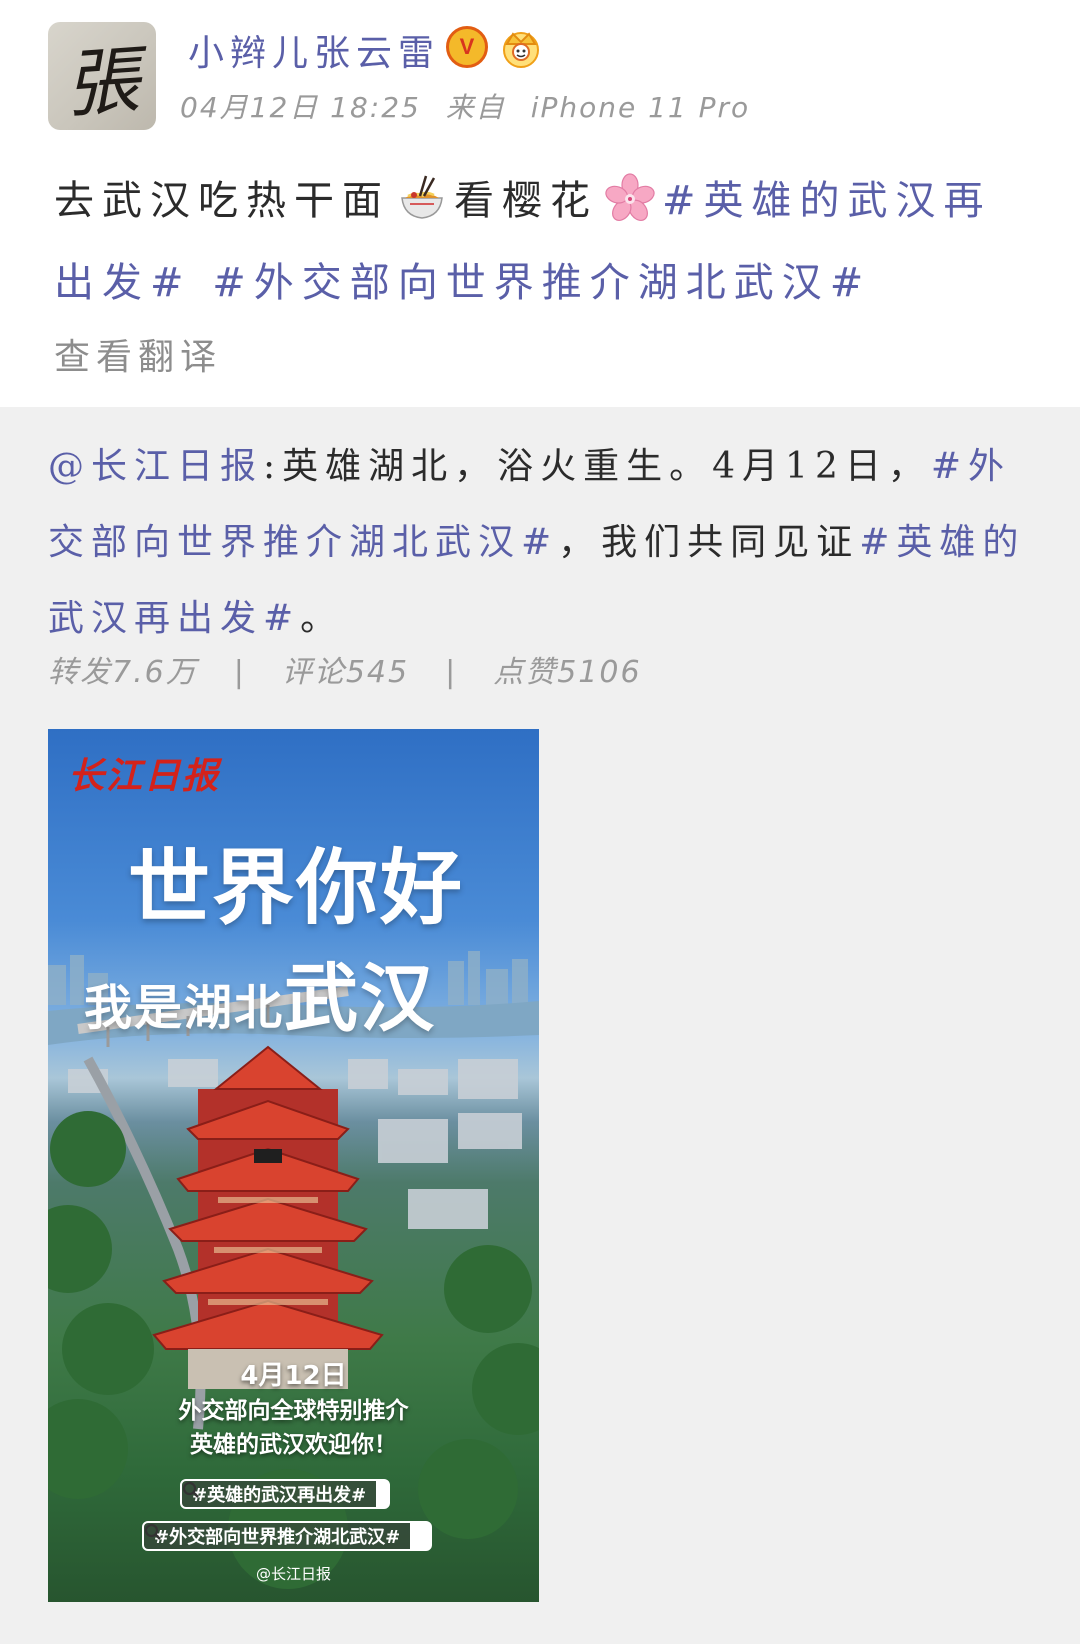  I want to click on username: 小辫儿张云雷, so click(314, 50).